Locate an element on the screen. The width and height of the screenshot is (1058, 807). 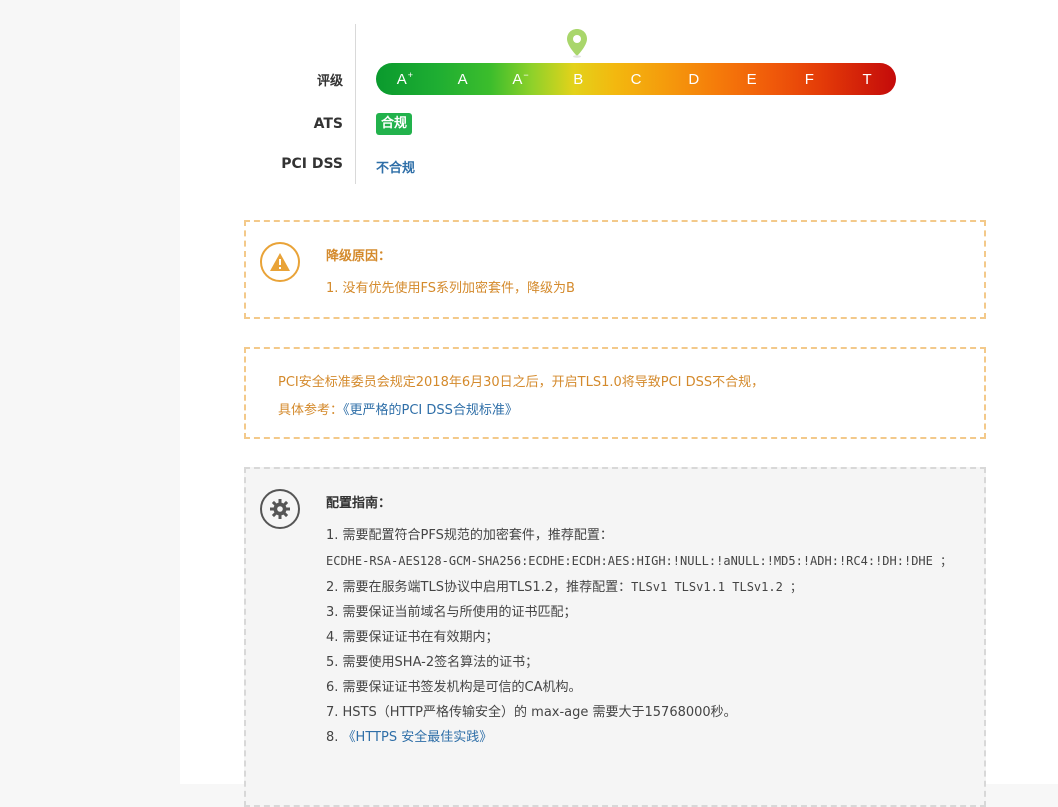
guide-item-6: 6. 需要保证证书签发机构是可信的CA机构。 is located at coordinates (454, 687).